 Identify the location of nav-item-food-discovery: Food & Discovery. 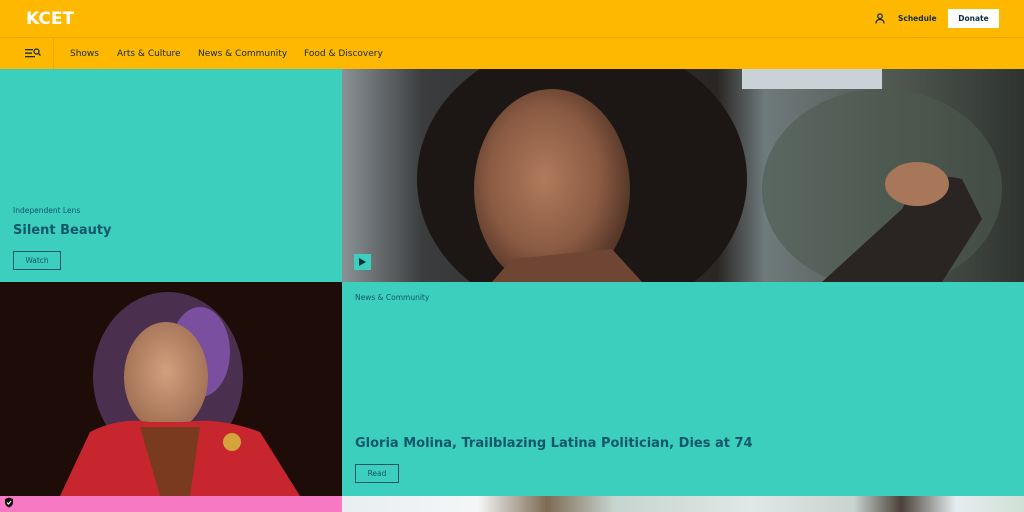
(343, 54).